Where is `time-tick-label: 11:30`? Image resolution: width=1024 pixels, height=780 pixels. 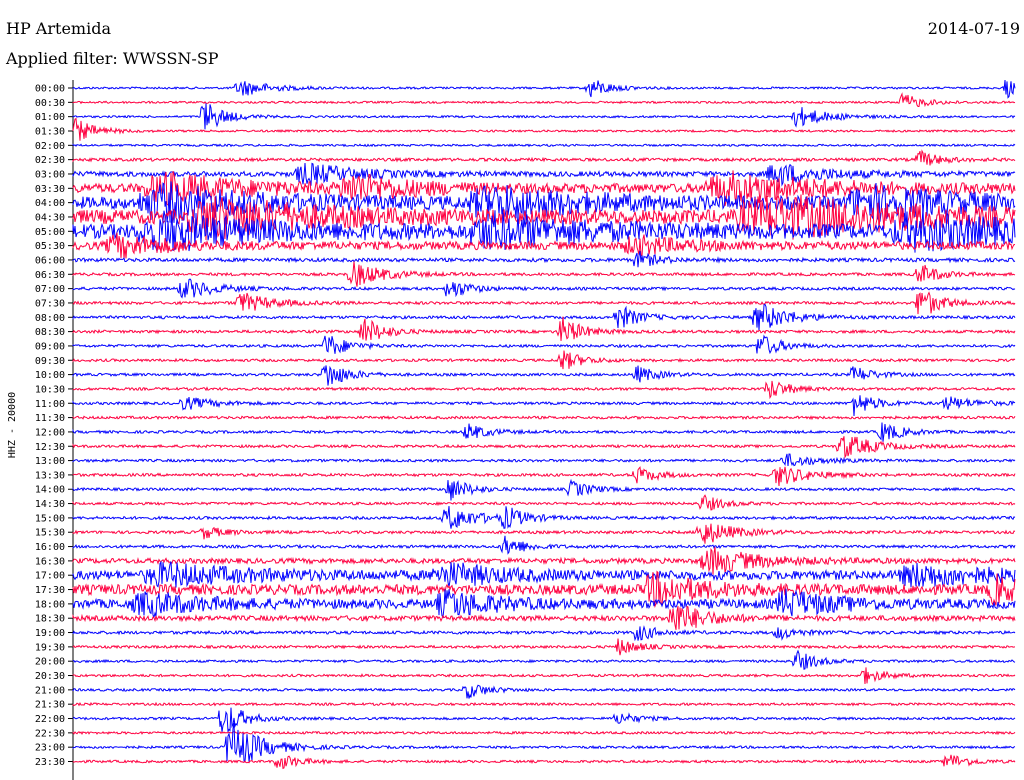 time-tick-label: 11:30 is located at coordinates (50, 418).